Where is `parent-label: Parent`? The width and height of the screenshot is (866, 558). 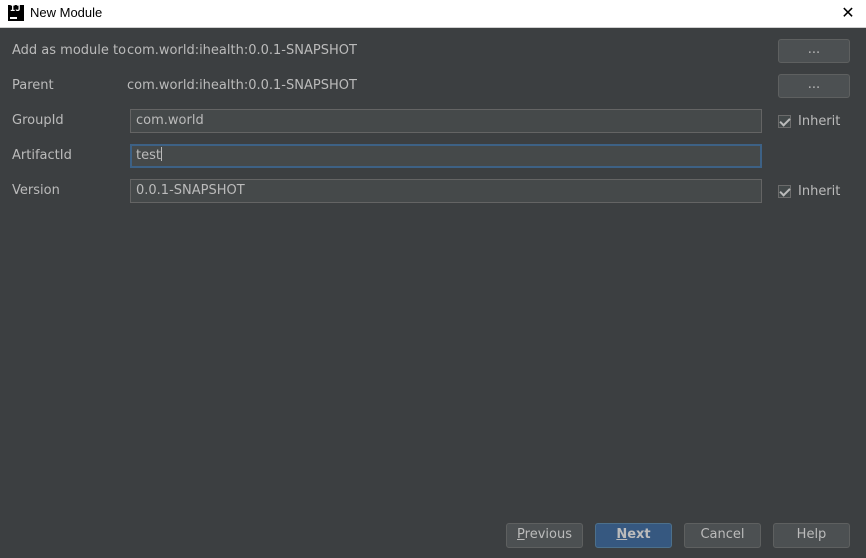
parent-label: Parent is located at coordinates (33, 85).